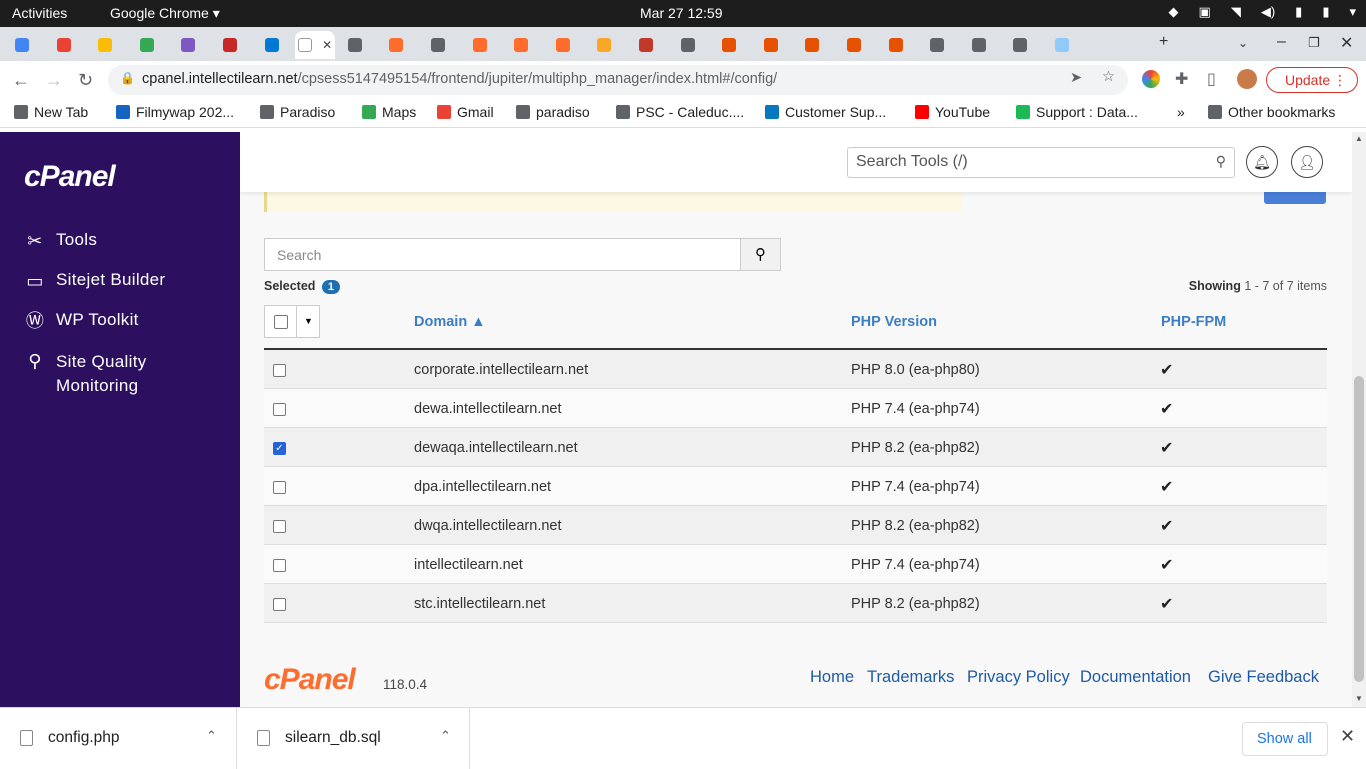 Image resolution: width=1366 pixels, height=769 pixels. What do you see at coordinates (681, 13) in the screenshot?
I see `clock: Mar 27 12:59` at bounding box center [681, 13].